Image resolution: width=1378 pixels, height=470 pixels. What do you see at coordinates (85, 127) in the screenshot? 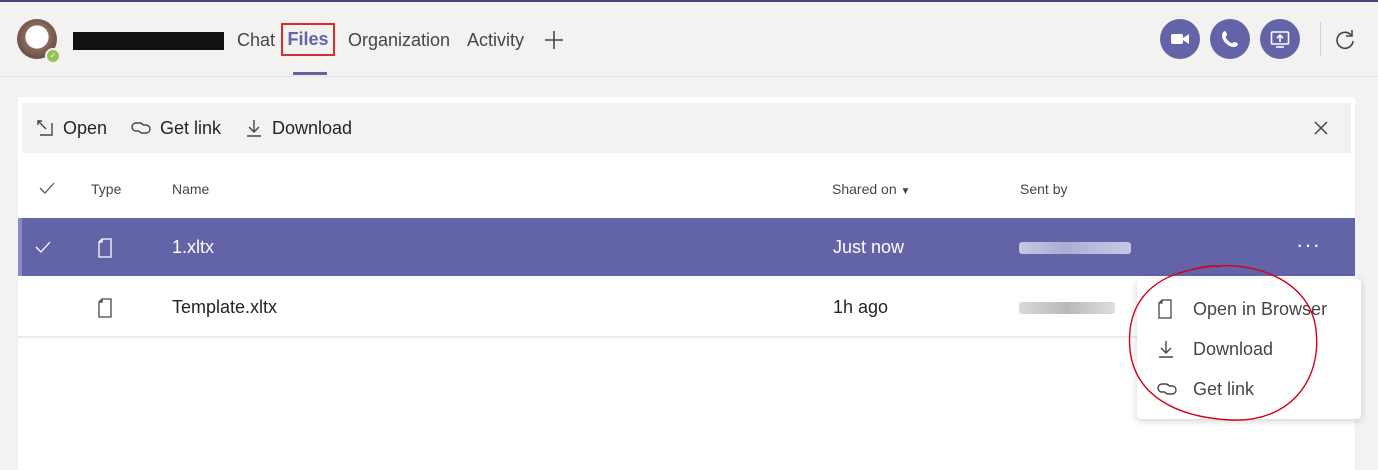
I see `open-label: Open` at bounding box center [85, 127].